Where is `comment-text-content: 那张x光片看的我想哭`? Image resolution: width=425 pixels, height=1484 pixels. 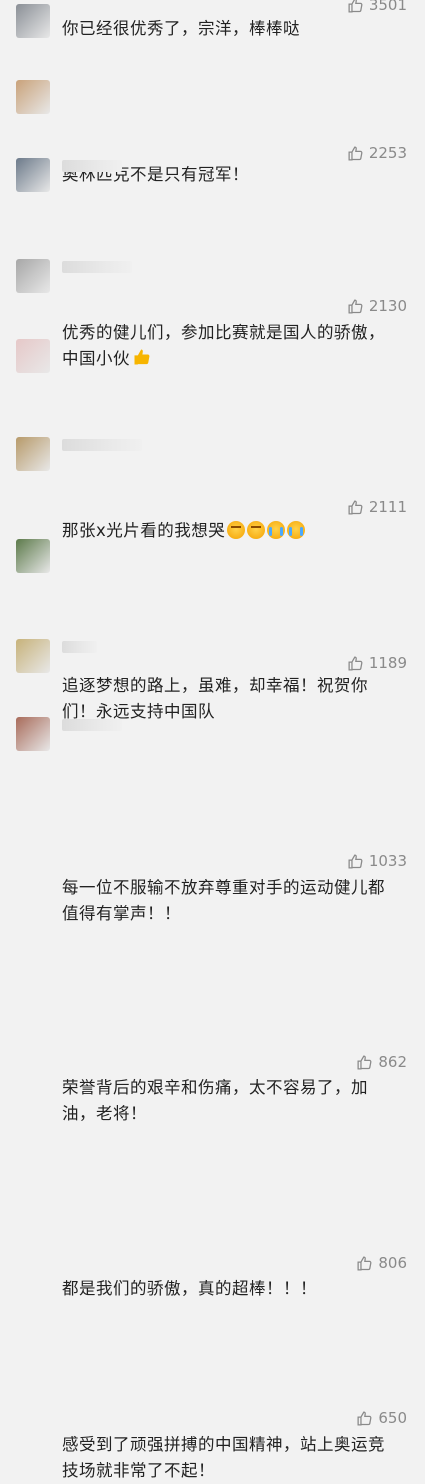
comment-text-content: 那张x光片看的我想哭 is located at coordinates (144, 530).